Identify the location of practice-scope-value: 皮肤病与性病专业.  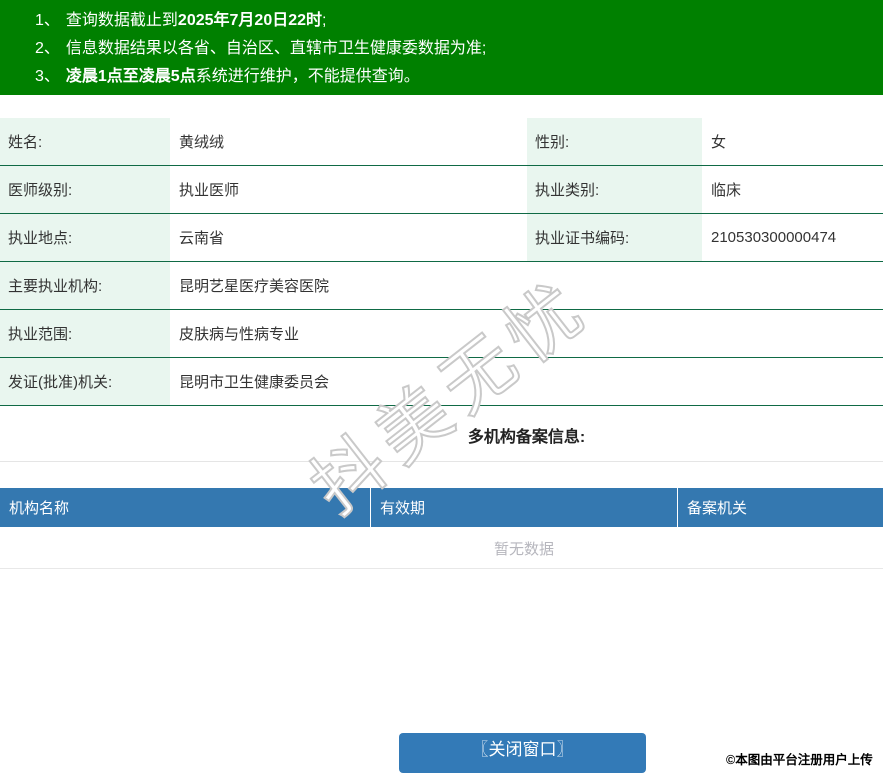
(526, 333).